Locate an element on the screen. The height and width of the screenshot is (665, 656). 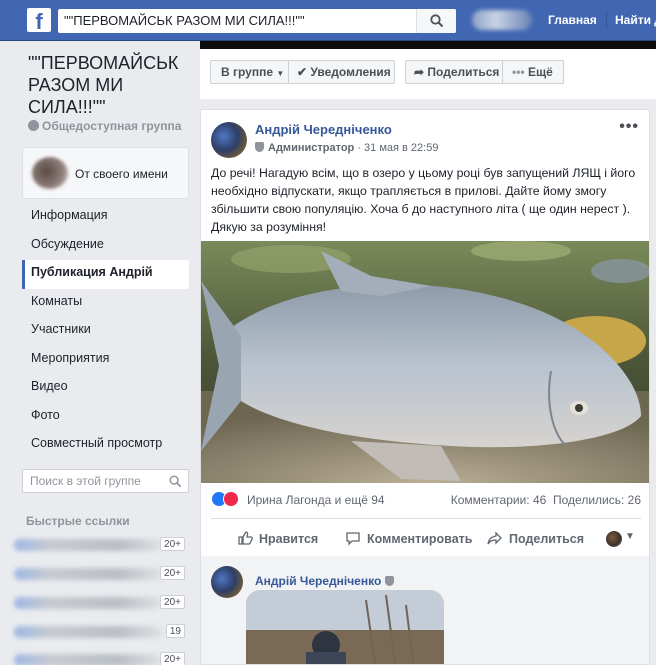
sidebar-item-videos: Видео is located at coordinates (105, 388).